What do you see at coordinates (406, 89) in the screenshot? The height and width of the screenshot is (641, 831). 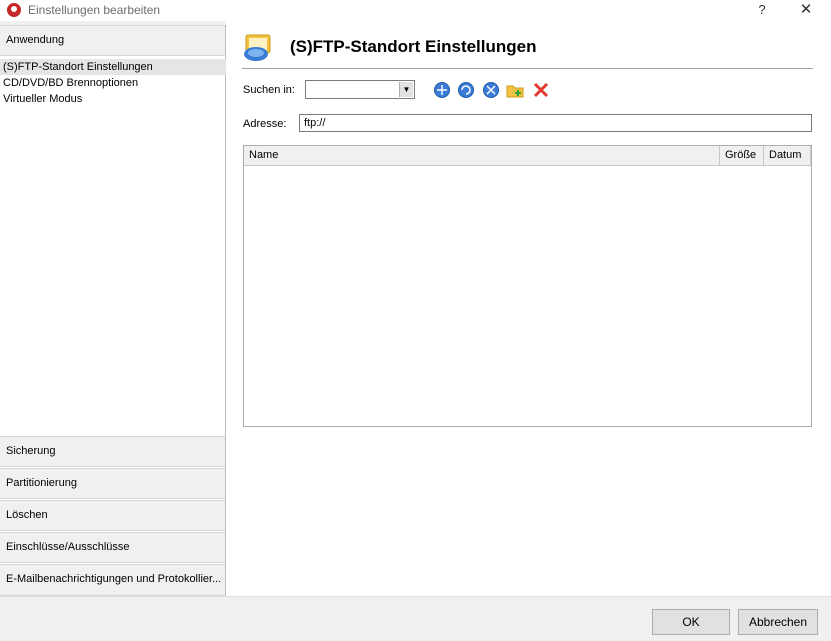 I see `chevron-down-icon: ▼` at bounding box center [406, 89].